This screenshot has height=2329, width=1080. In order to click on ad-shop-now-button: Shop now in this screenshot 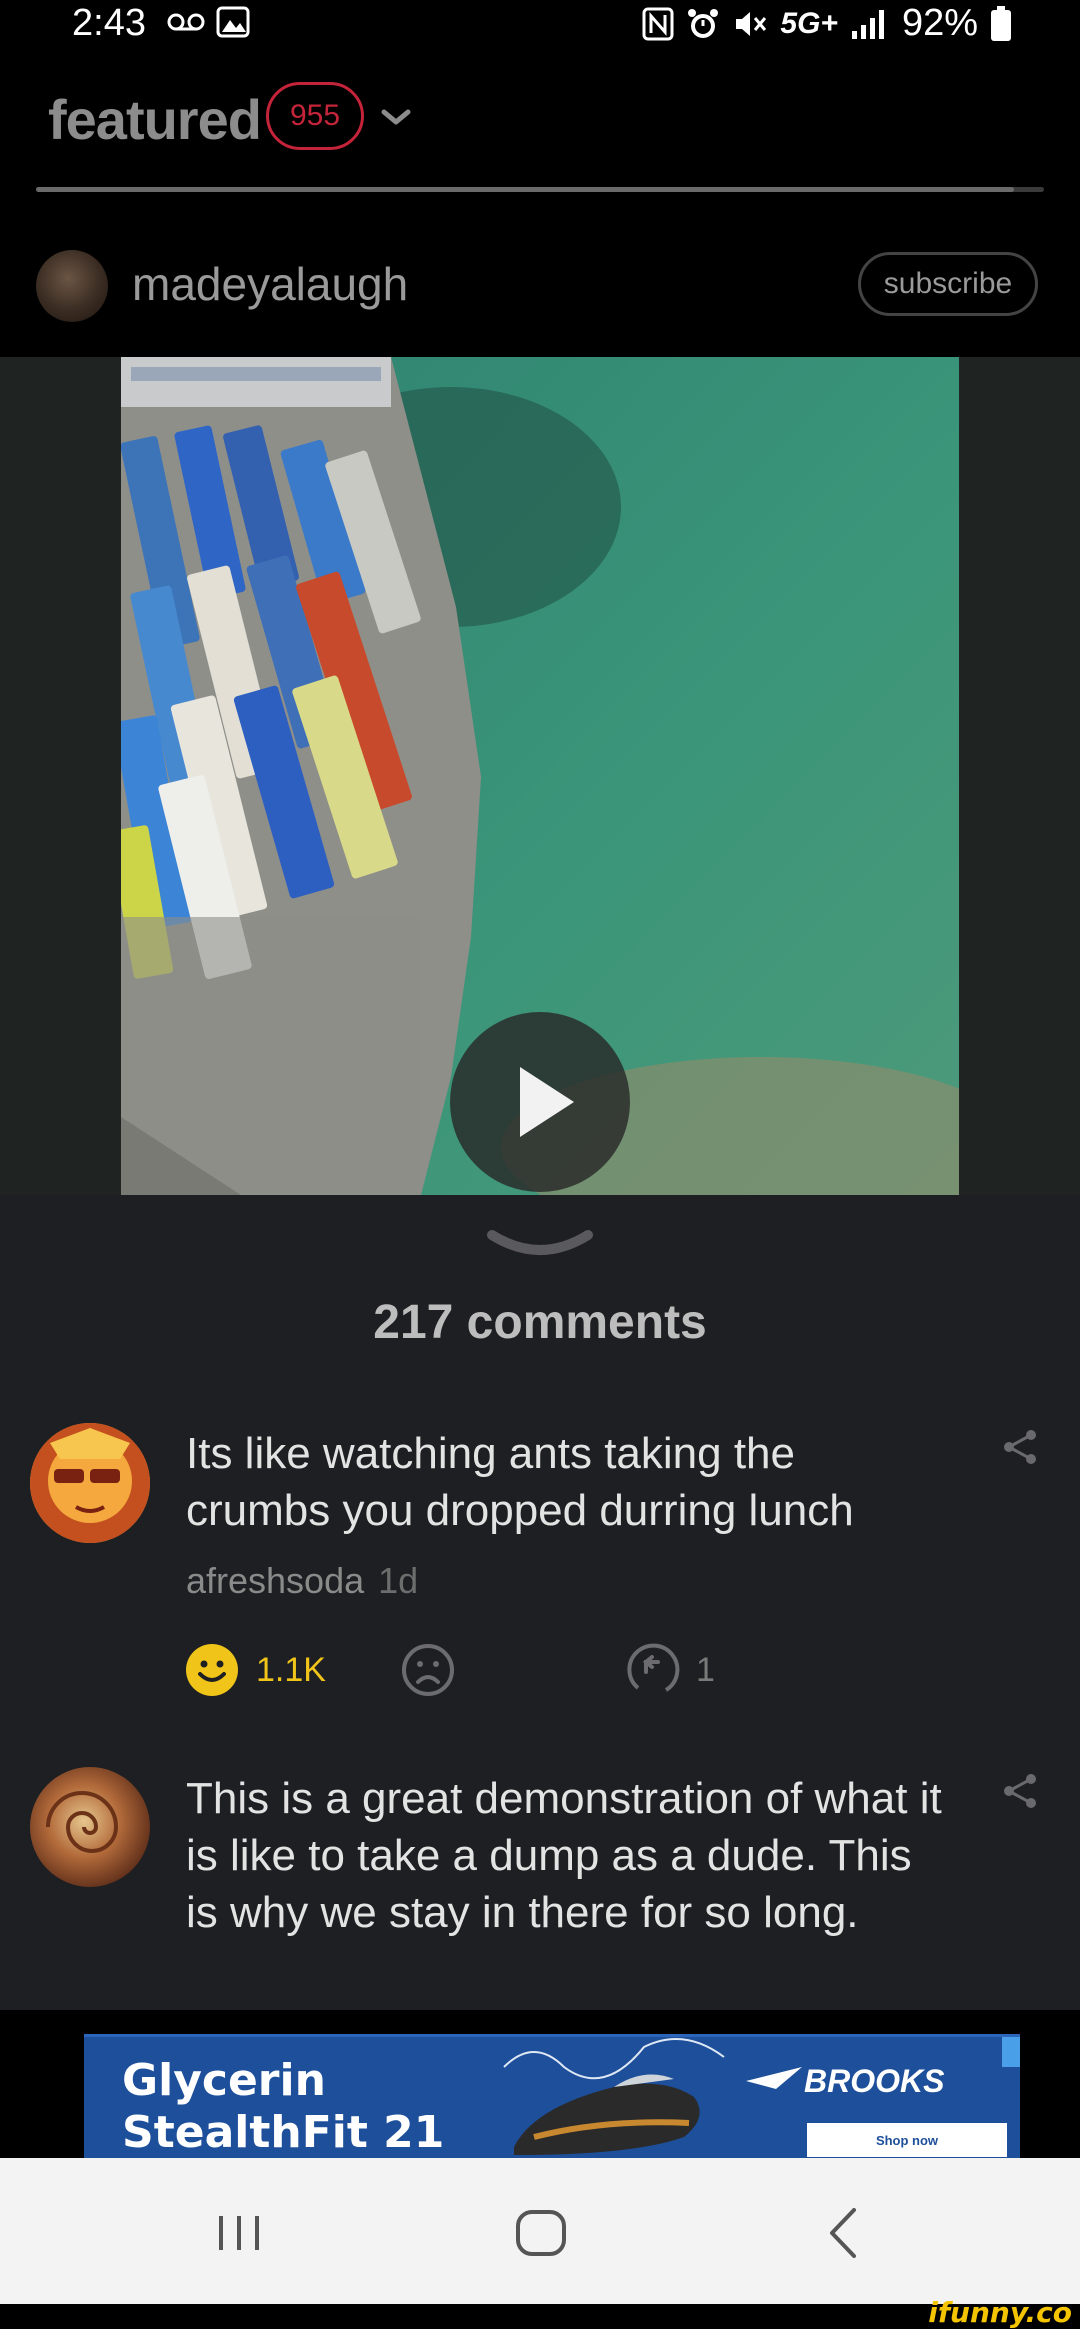, I will do `click(907, 2140)`.